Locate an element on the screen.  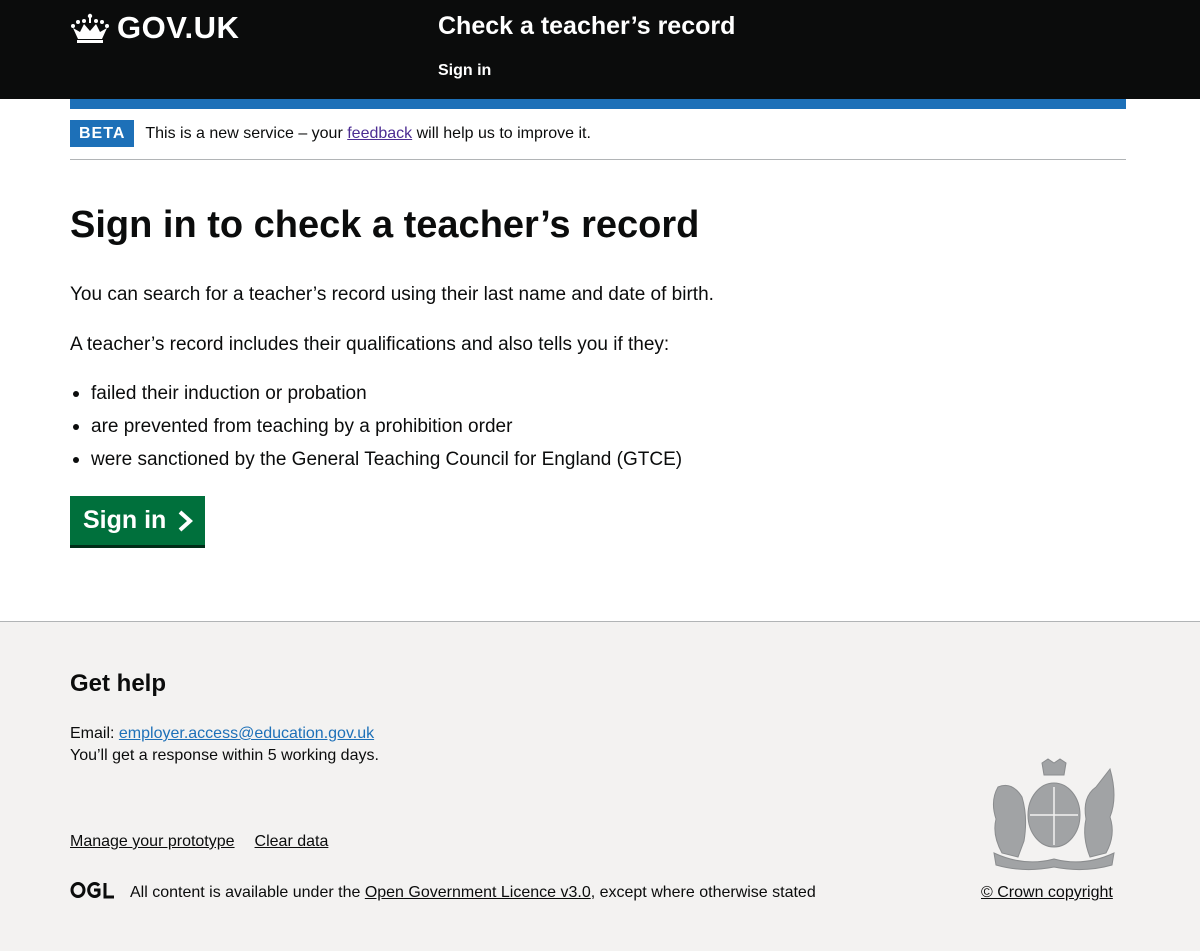
clear-data-link: Clear data is located at coordinates (292, 842).